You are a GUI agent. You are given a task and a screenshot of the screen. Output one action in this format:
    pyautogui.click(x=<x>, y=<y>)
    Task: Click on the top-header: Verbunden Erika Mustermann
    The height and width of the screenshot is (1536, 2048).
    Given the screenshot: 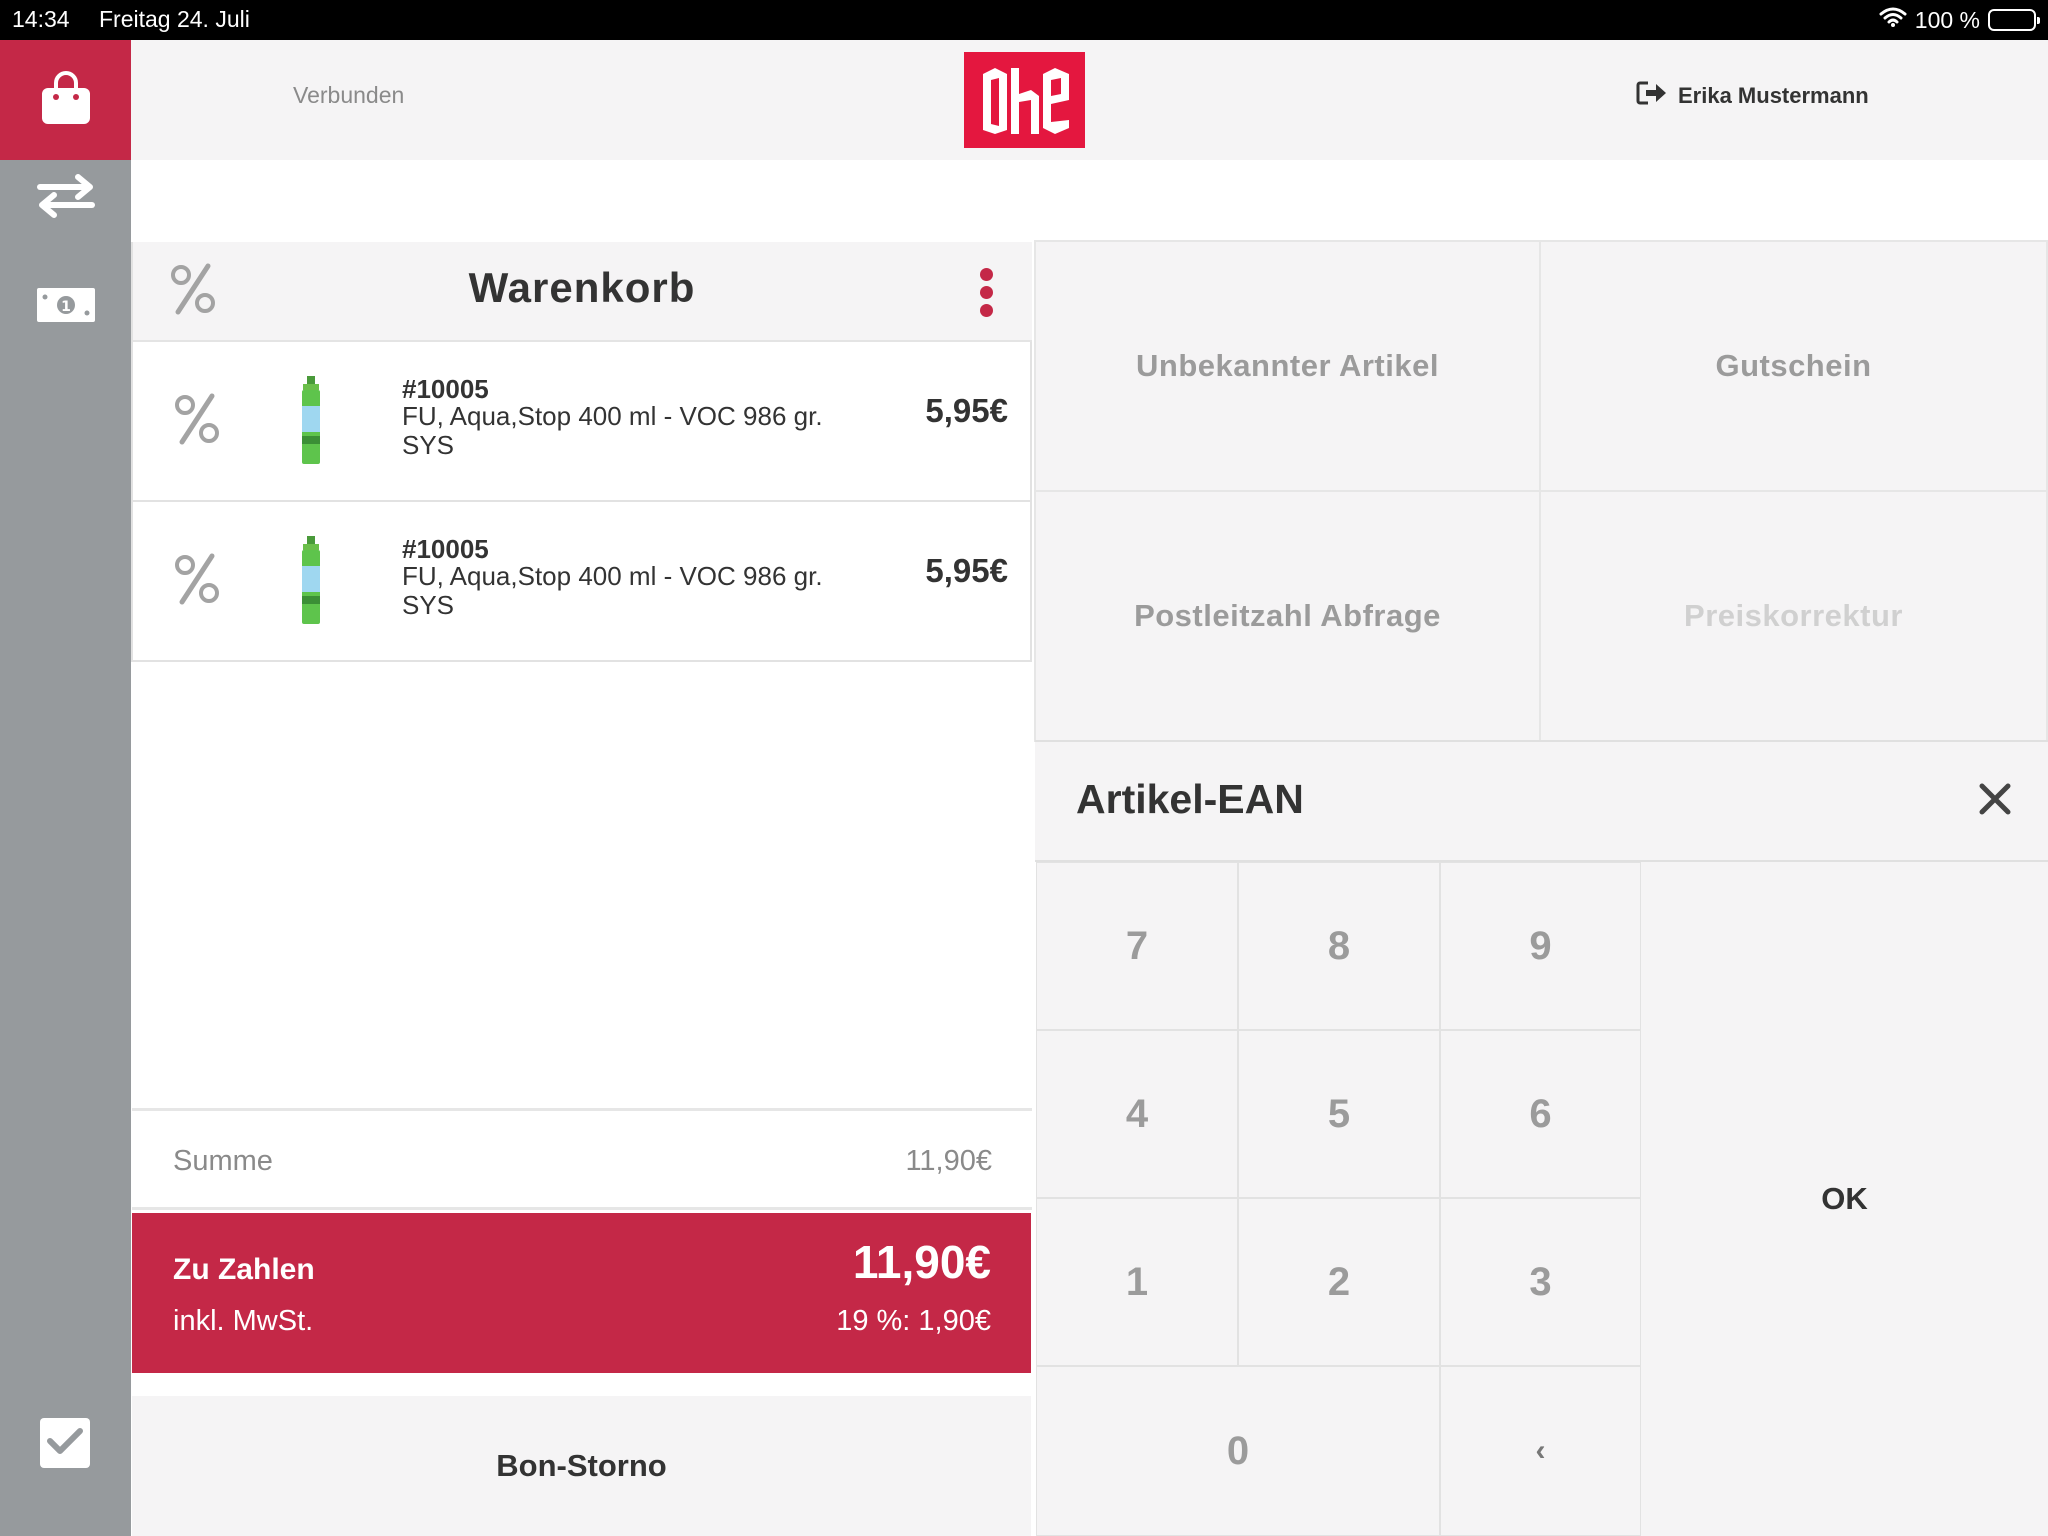 What is the action you would take?
    pyautogui.click(x=1089, y=100)
    